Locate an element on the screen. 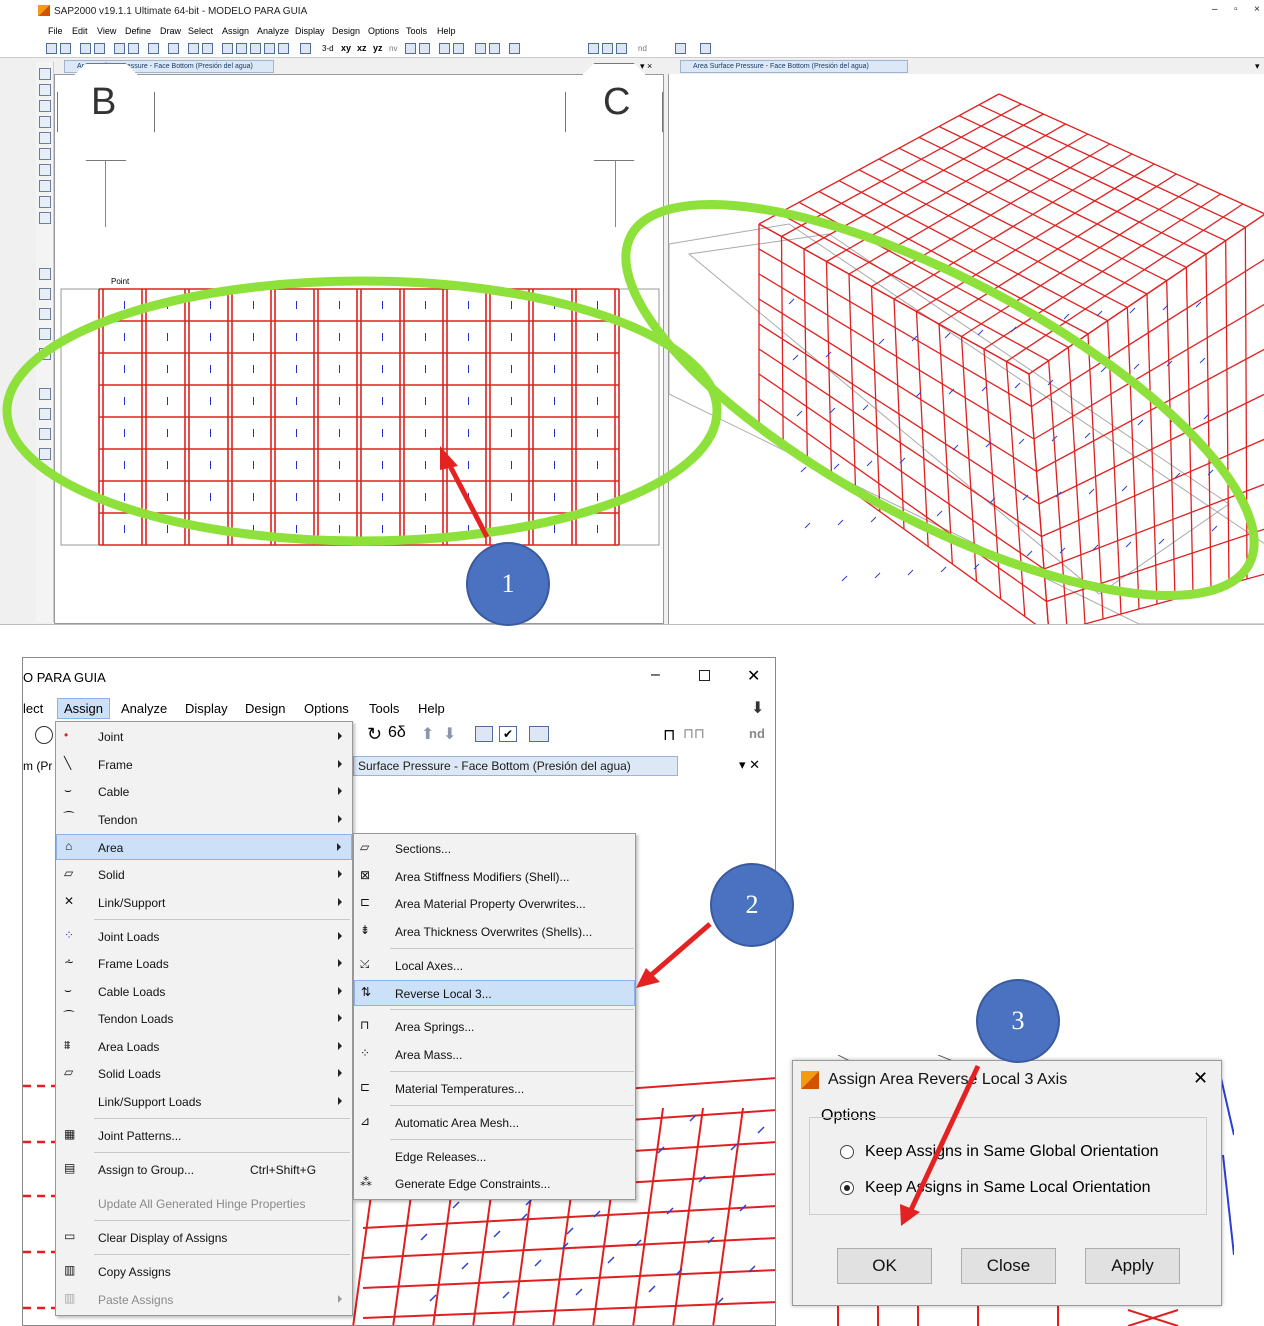 This screenshot has width=1264, height=1326. step-marker-2: 2 is located at coordinates (752, 905).